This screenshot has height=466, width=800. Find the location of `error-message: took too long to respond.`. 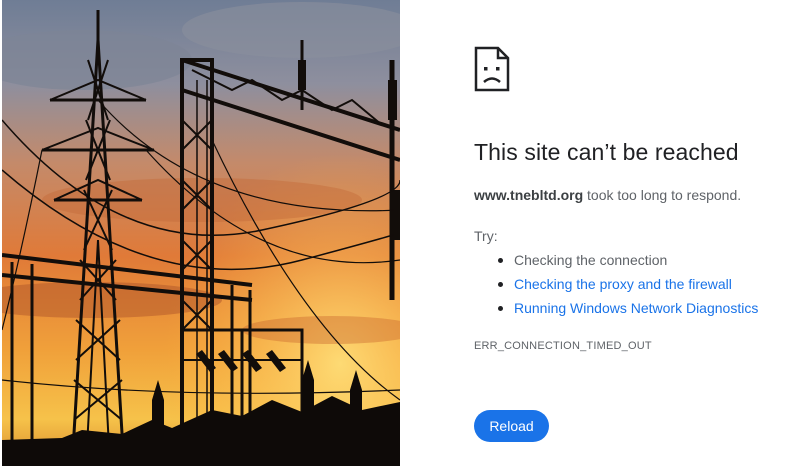

error-message: took too long to respond. is located at coordinates (662, 195).